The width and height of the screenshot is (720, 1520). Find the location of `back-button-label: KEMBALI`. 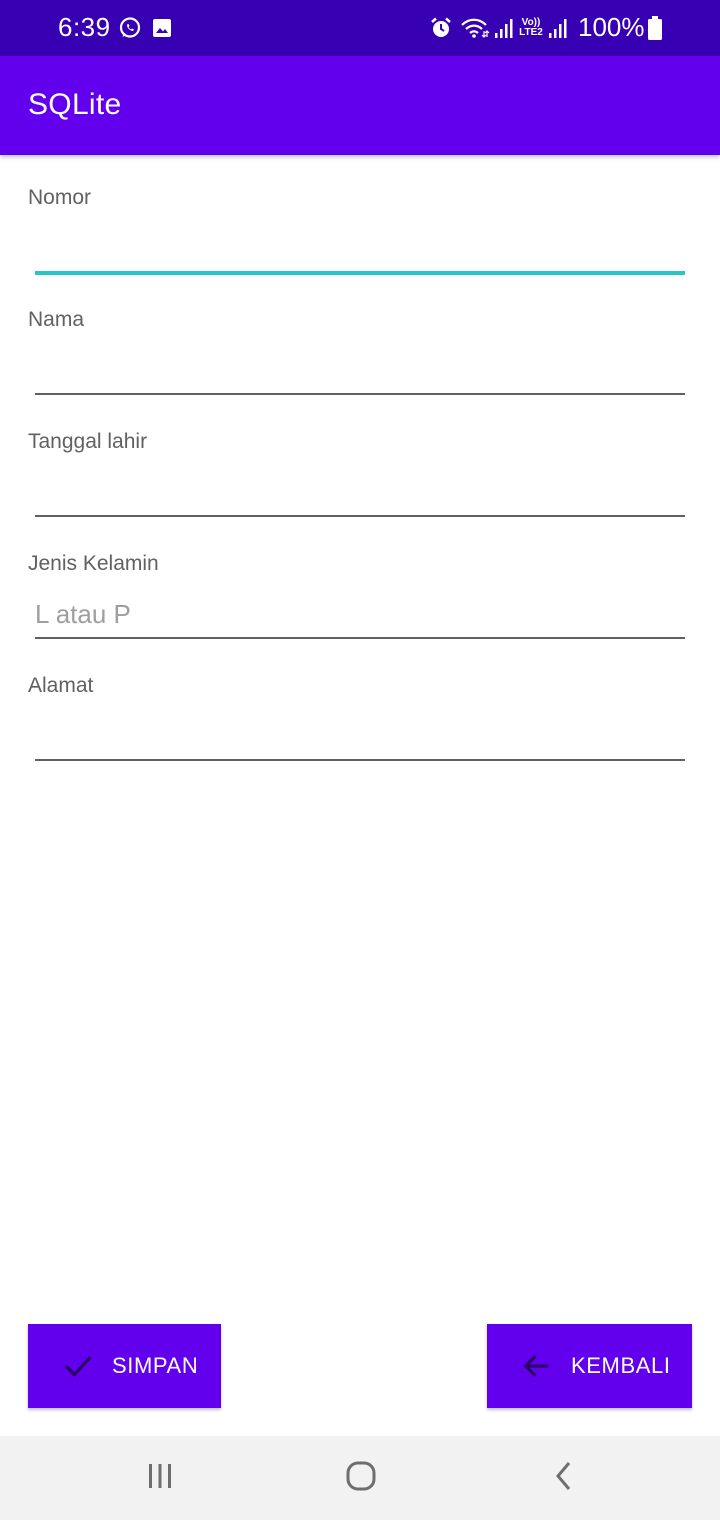

back-button-label: KEMBALI is located at coordinates (621, 1365).